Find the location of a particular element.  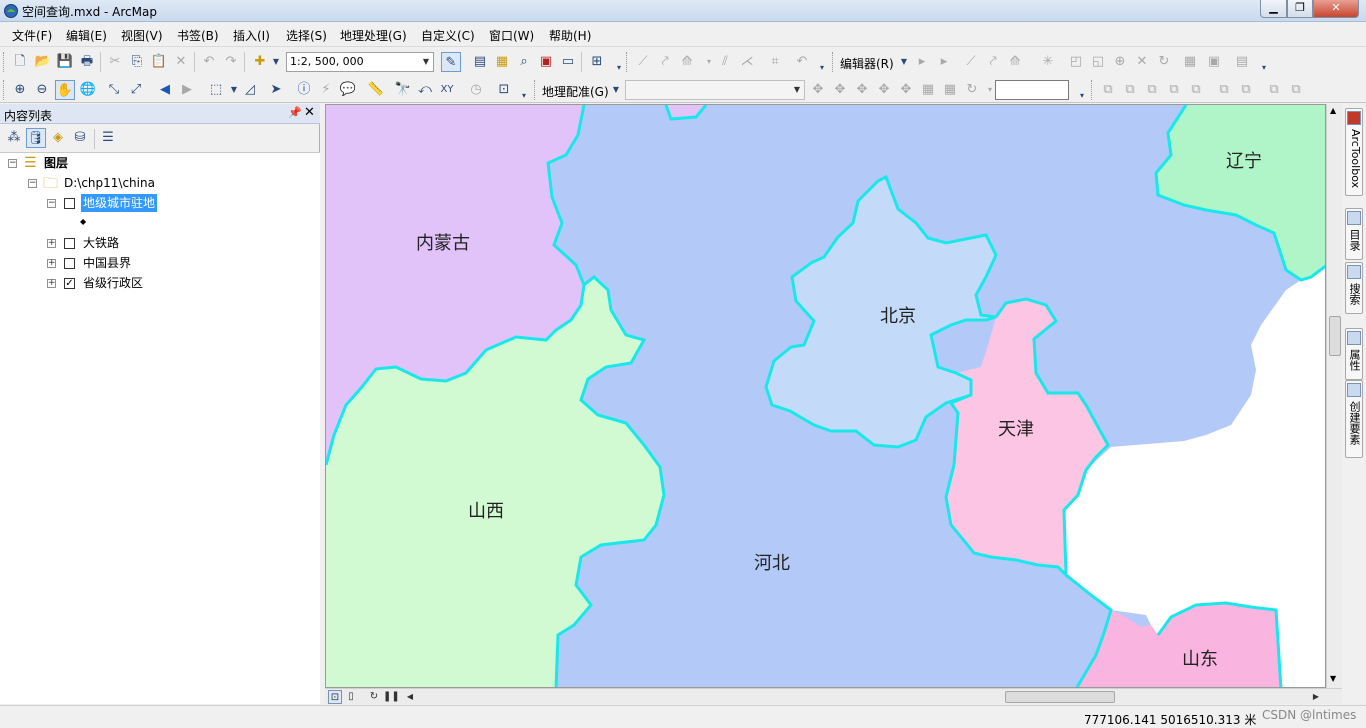

editor-toolbar-icon: ✎ is located at coordinates (451, 62).